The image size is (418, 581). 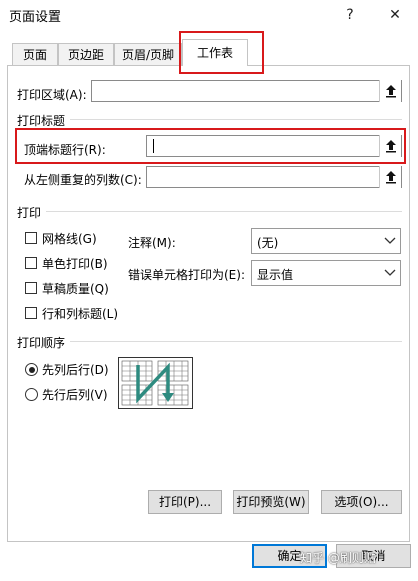 What do you see at coordinates (75, 289) in the screenshot?
I see `draft-quality-label: 草稿质量(Q)` at bounding box center [75, 289].